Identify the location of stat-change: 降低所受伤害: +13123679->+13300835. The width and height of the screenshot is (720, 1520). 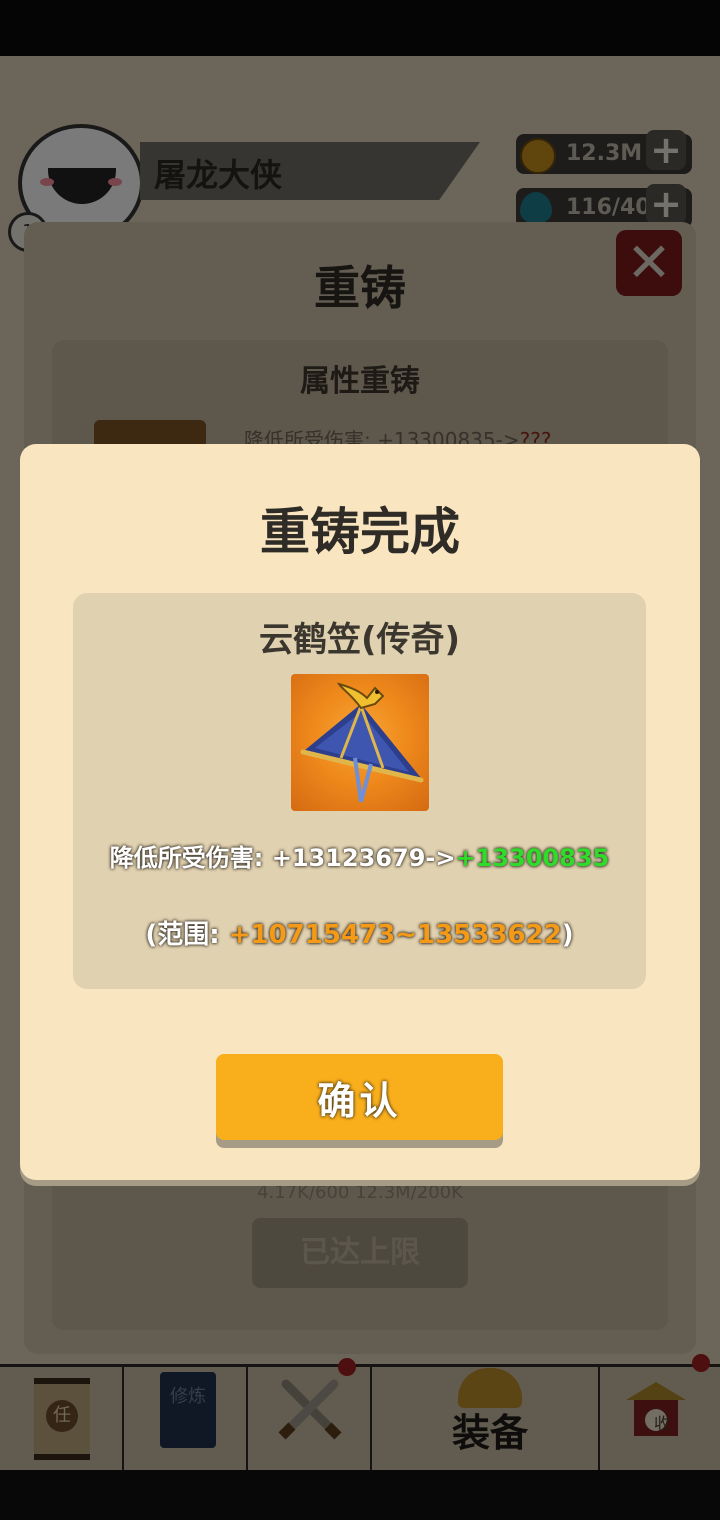
(359, 855).